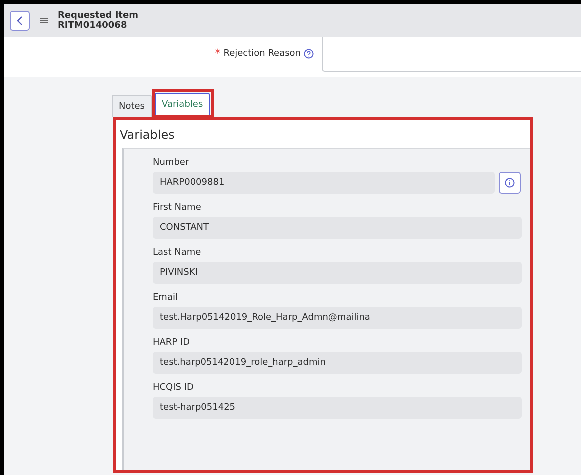 Image resolution: width=581 pixels, height=475 pixels. What do you see at coordinates (93, 25) in the screenshot?
I see `record-number: RITM0140068` at bounding box center [93, 25].